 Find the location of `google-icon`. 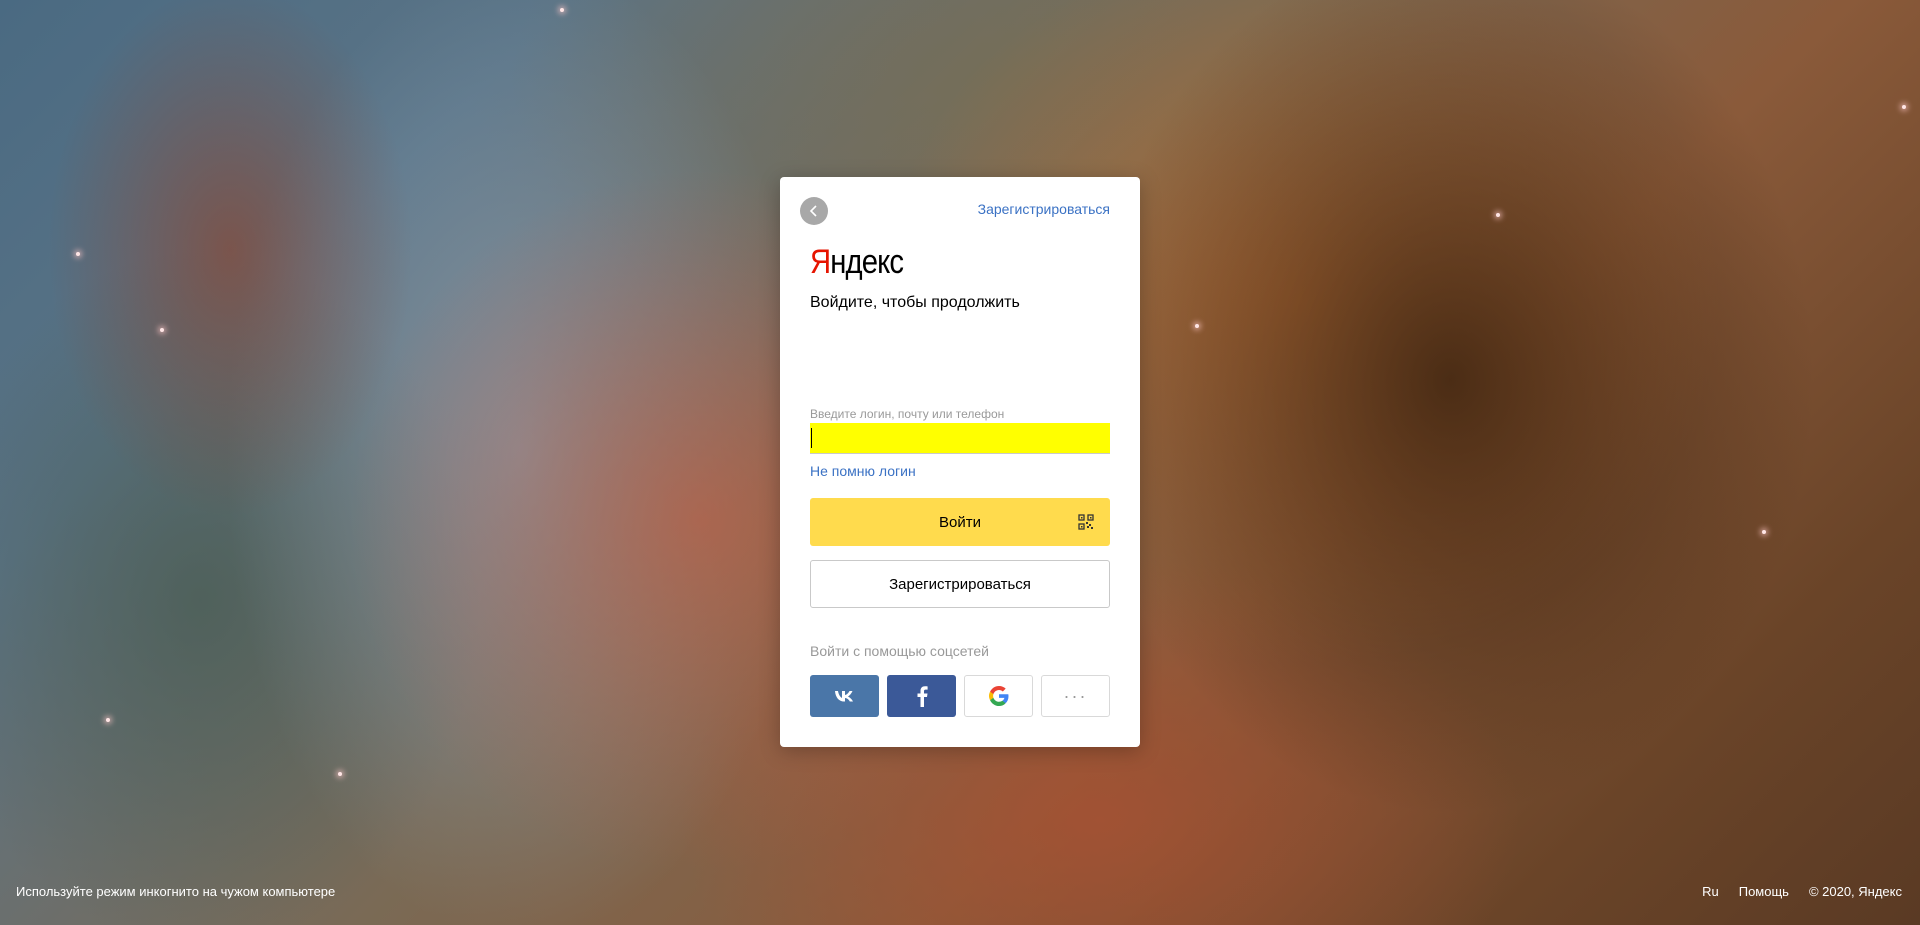

google-icon is located at coordinates (998, 696).